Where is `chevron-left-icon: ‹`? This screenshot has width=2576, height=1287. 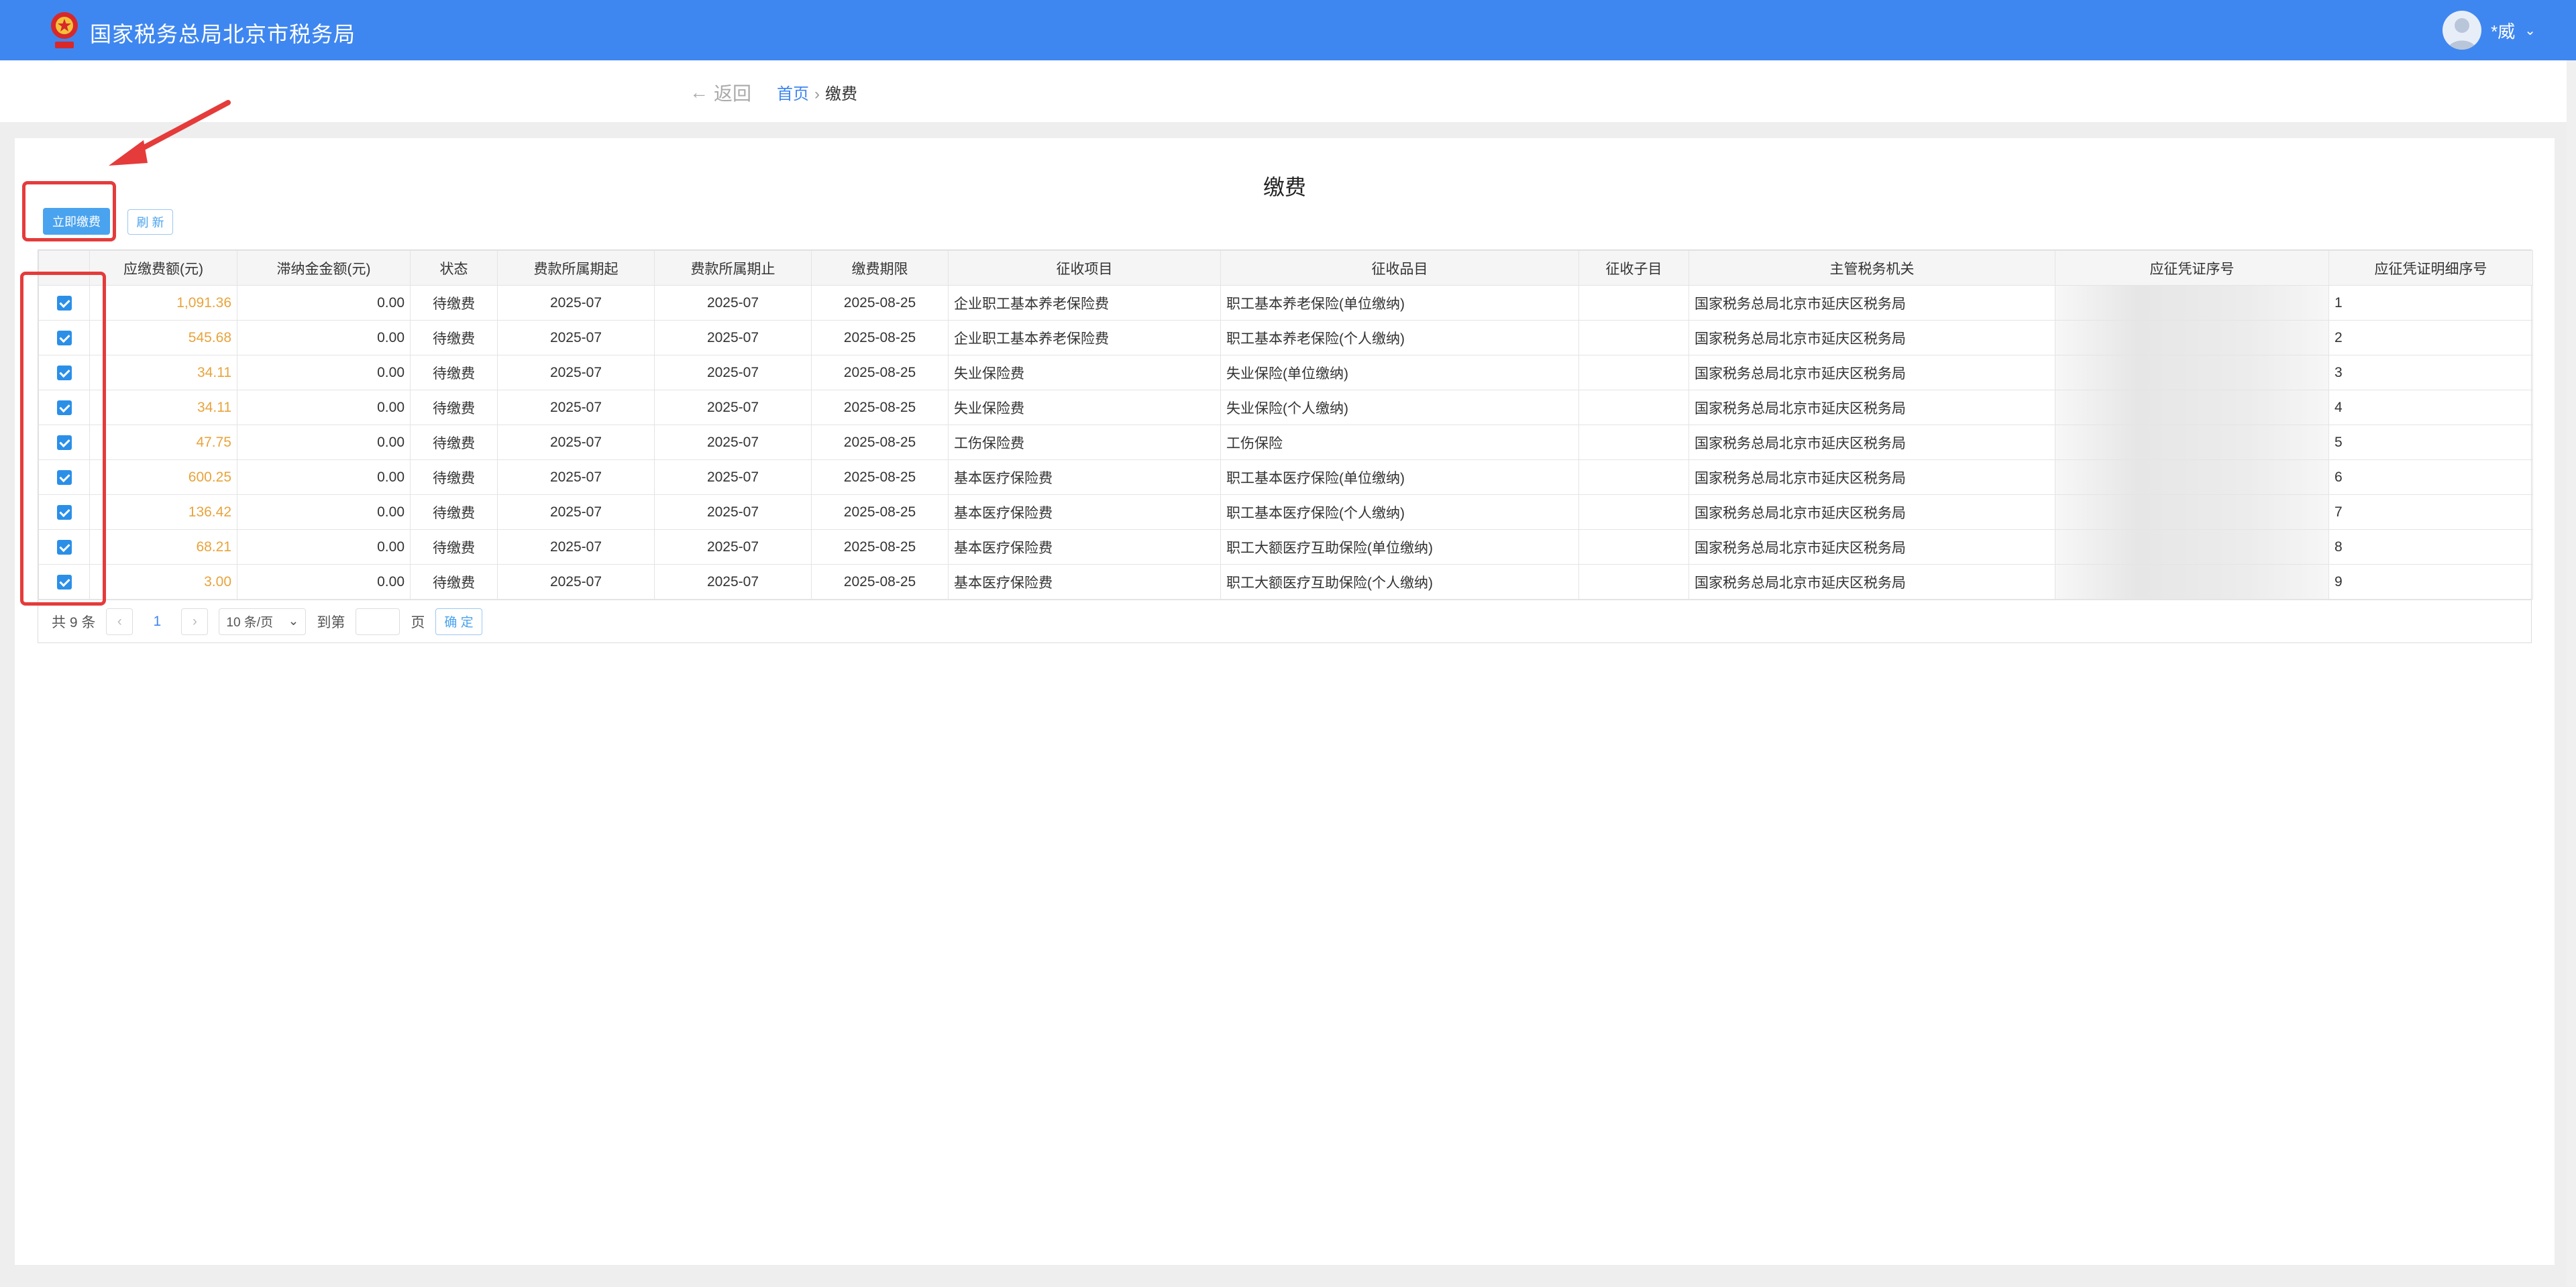 chevron-left-icon: ‹ is located at coordinates (119, 621).